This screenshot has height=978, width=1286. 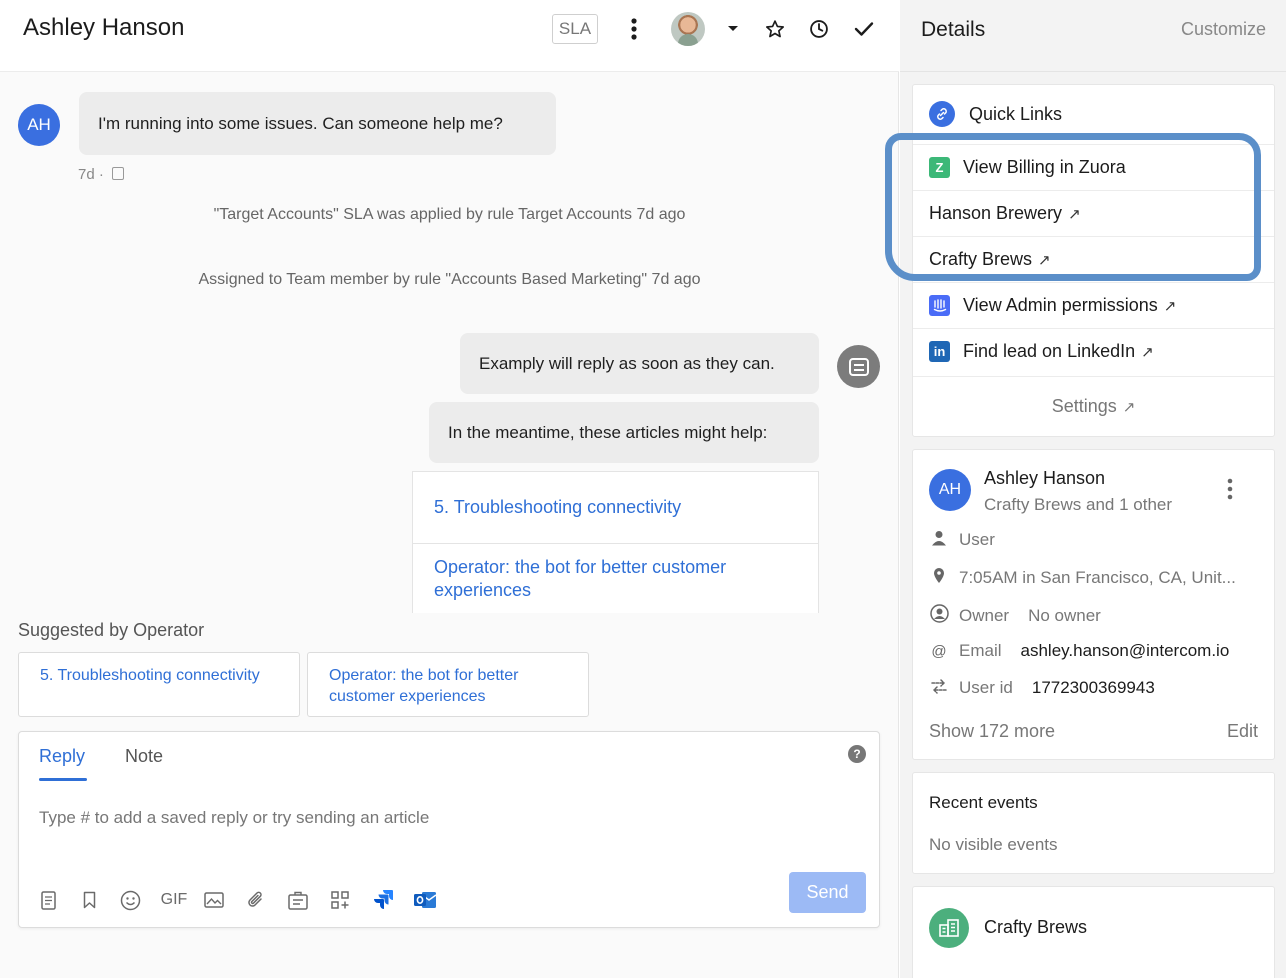 I want to click on sla-badge: SLA, so click(x=575, y=29).